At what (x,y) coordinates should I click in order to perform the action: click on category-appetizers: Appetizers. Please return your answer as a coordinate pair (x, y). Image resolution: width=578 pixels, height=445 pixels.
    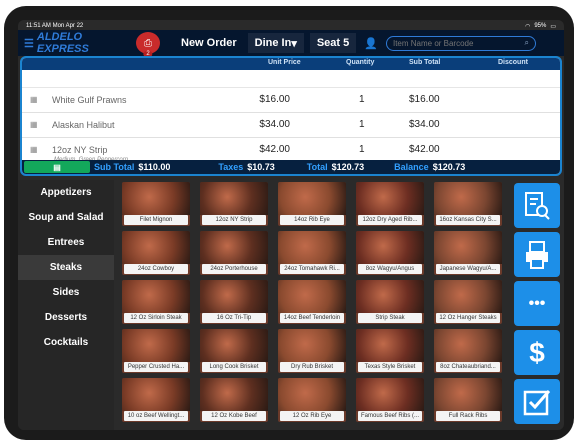
    Looking at the image, I should click on (66, 192).